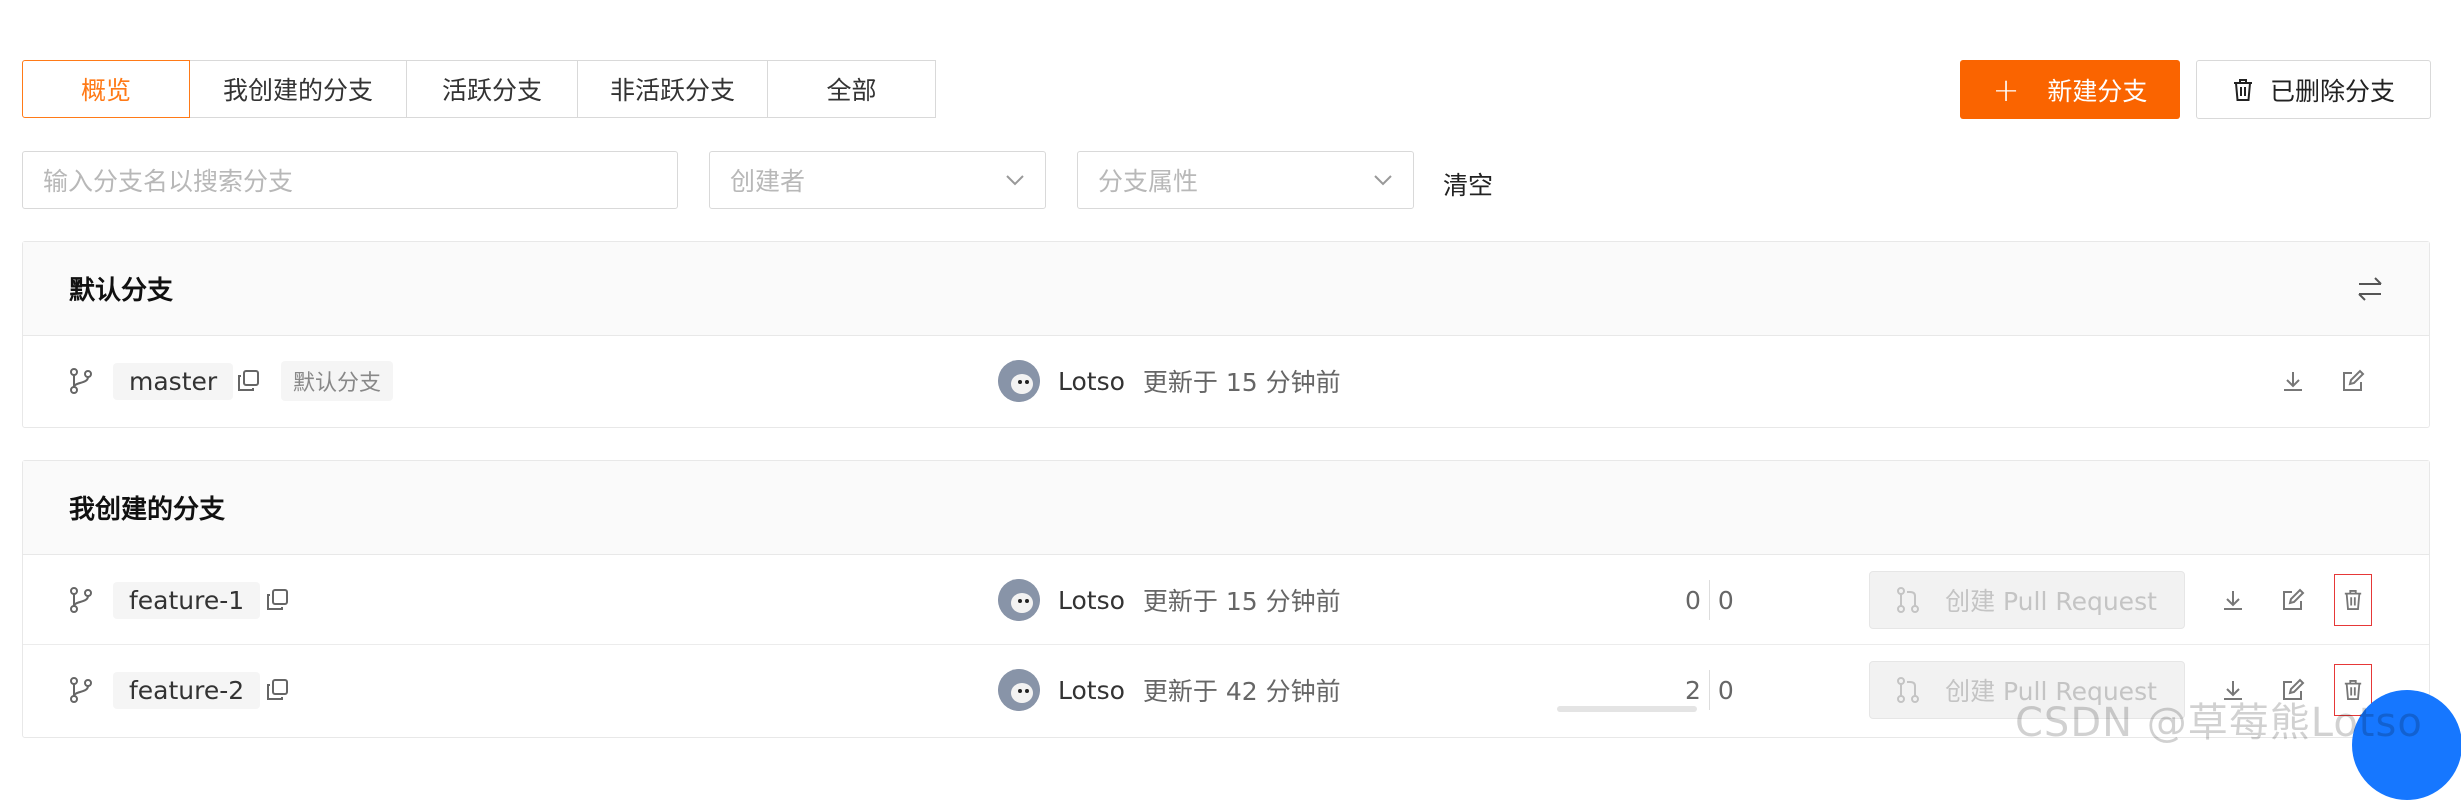 The image size is (2461, 800). Describe the element at coordinates (121, 291) in the screenshot. I see `section-title: 默认分支` at that location.